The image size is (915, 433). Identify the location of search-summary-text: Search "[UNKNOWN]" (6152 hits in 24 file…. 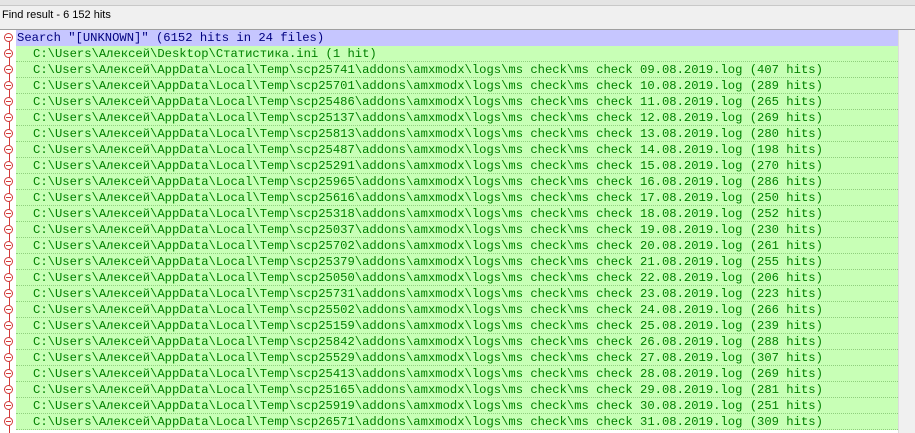
(171, 38).